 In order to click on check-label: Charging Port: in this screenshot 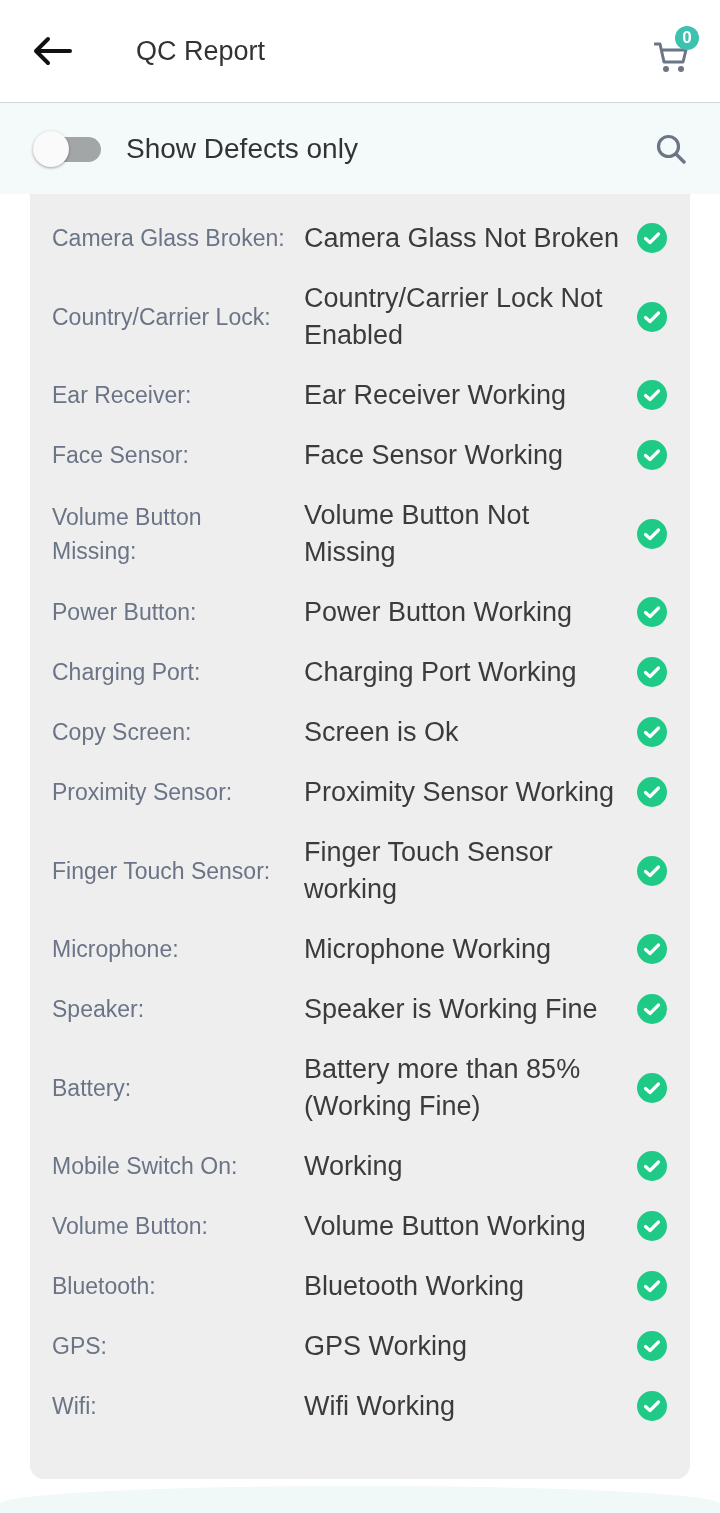, I will do `click(127, 672)`.